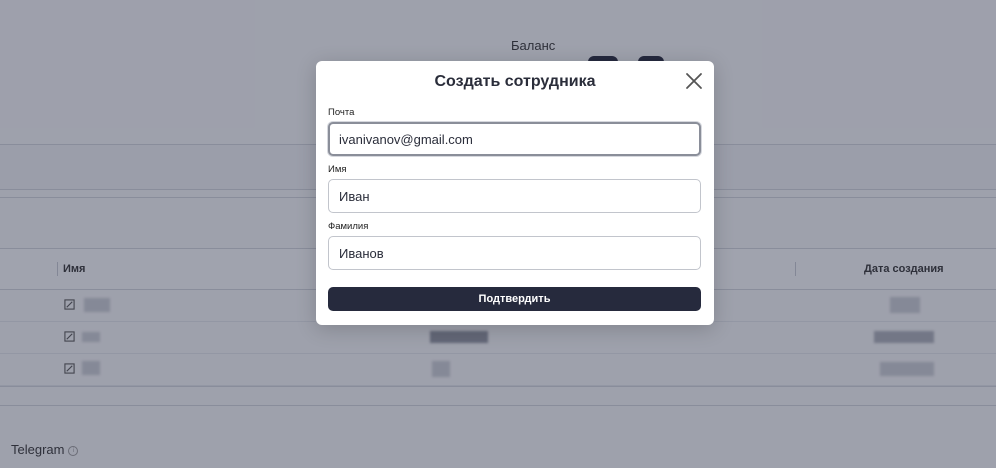  Describe the element at coordinates (341, 112) in the screenshot. I see `email-label: Почта` at that location.